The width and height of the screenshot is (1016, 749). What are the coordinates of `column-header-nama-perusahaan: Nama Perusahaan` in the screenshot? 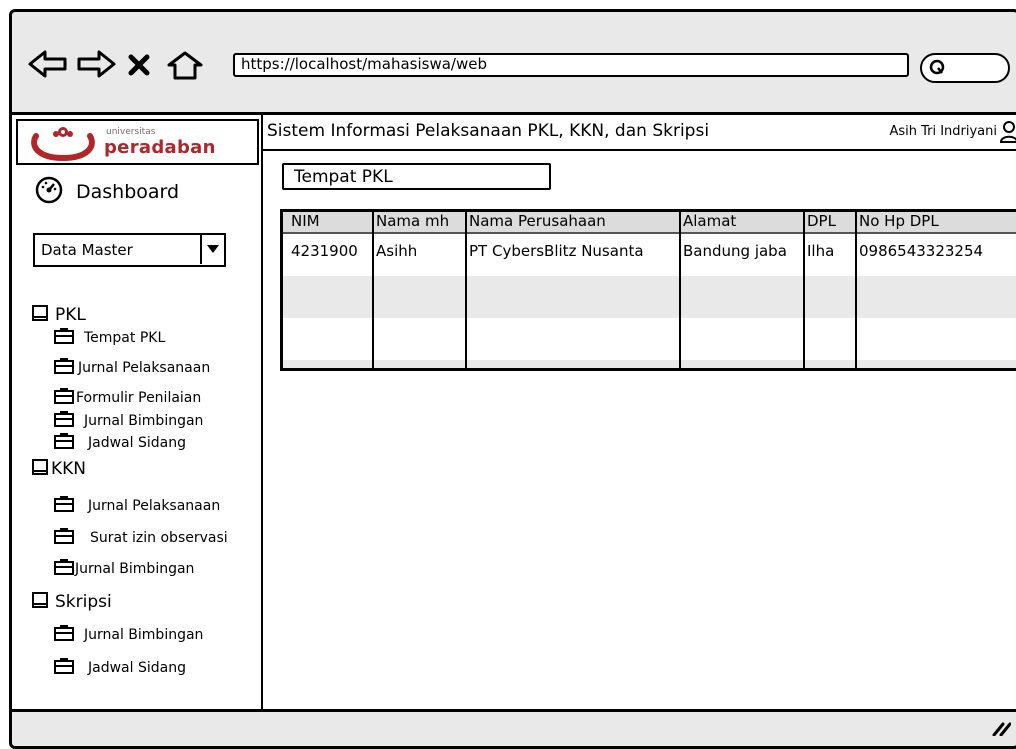 It's located at (537, 221).